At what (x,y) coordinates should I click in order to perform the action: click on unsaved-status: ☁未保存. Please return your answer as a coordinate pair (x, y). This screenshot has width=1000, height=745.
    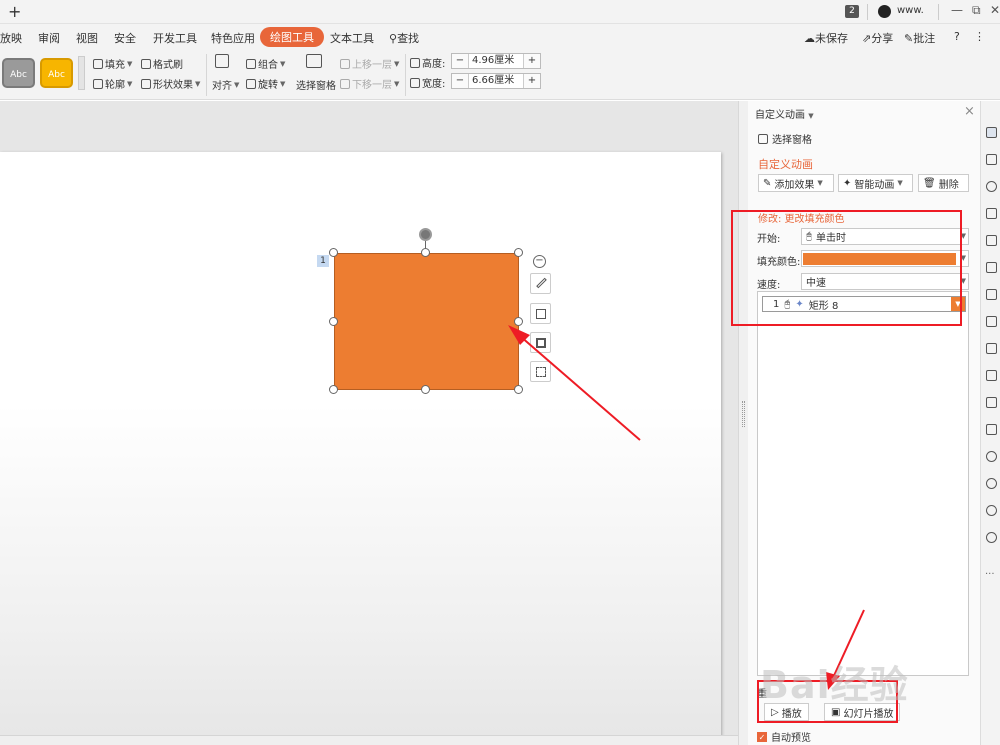
    Looking at the image, I should click on (826, 38).